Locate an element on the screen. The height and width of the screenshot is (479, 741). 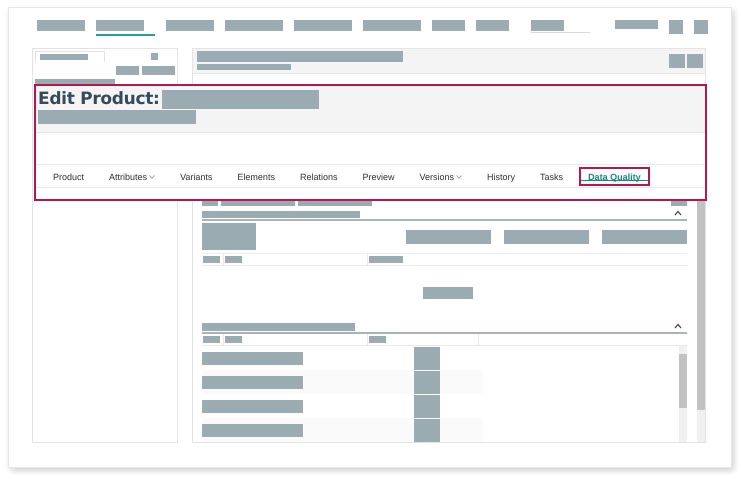
tab: Data Quality is located at coordinates (614, 176).